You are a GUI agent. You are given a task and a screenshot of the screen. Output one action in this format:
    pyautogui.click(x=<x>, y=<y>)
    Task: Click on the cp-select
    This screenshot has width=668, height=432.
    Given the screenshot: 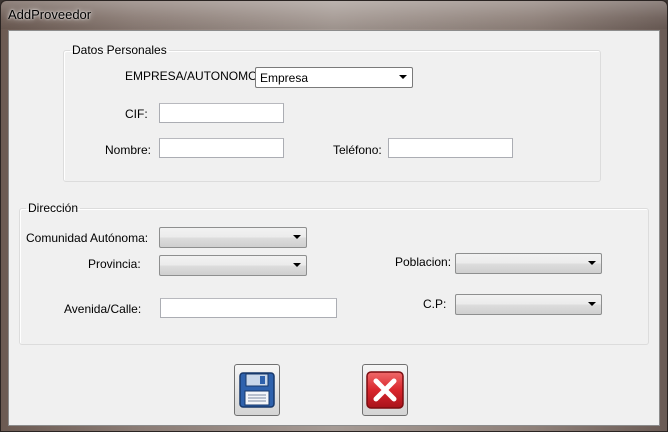 What is the action you would take?
    pyautogui.click(x=528, y=304)
    